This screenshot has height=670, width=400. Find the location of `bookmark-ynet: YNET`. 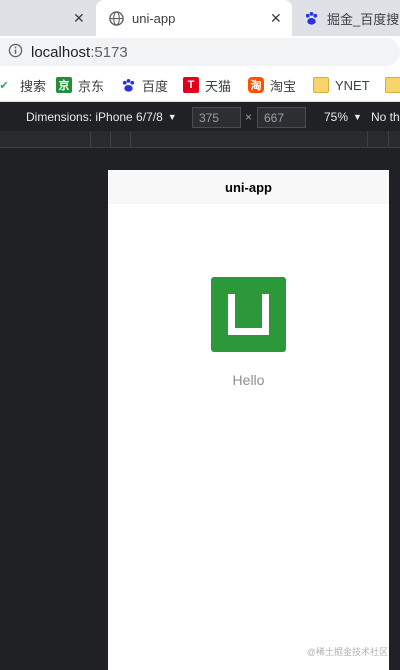

bookmark-ynet: YNET is located at coordinates (341, 85).